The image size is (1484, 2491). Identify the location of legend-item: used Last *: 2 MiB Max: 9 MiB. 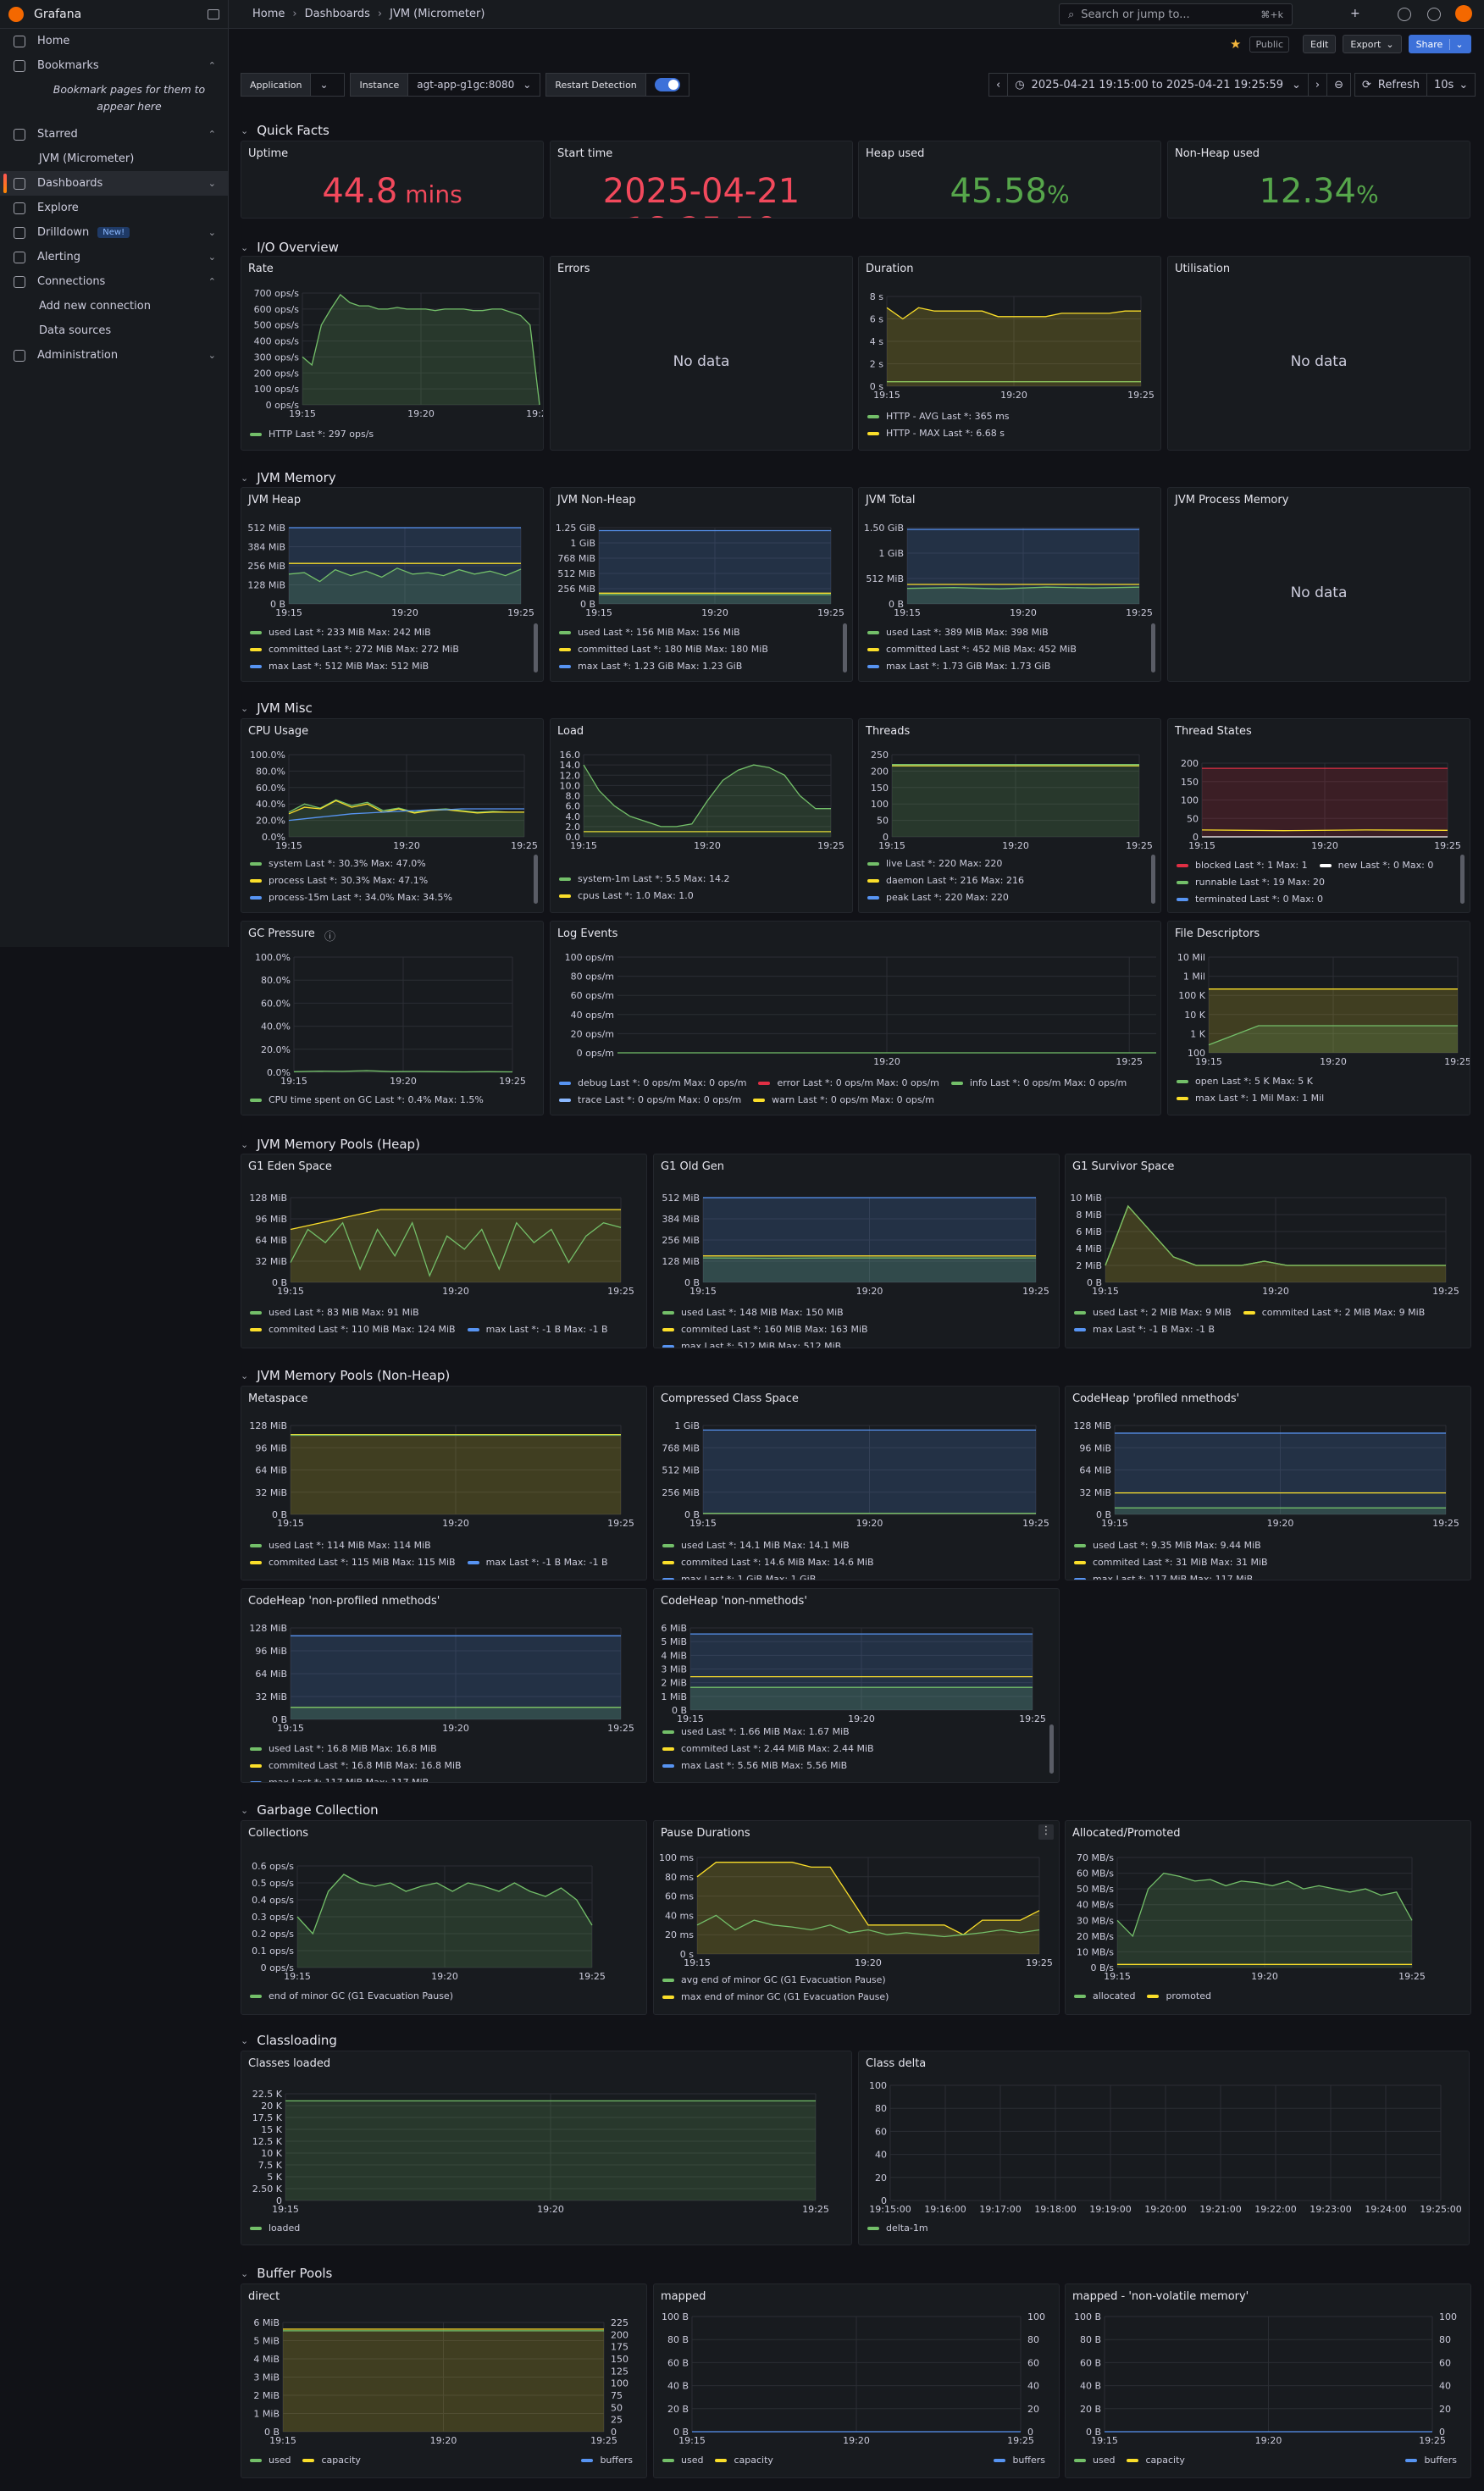
(1153, 1313).